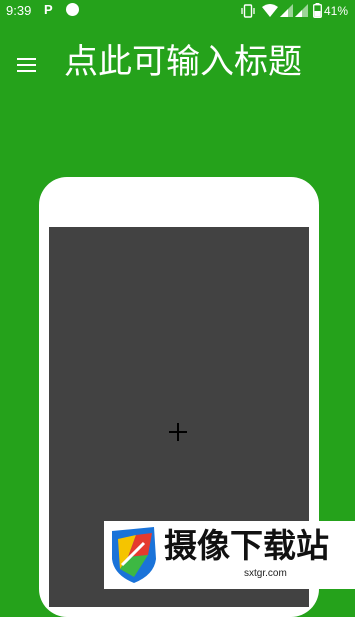 Image resolution: width=355 pixels, height=617 pixels. What do you see at coordinates (246, 545) in the screenshot?
I see `watermark-brand: 摄像下载站` at bounding box center [246, 545].